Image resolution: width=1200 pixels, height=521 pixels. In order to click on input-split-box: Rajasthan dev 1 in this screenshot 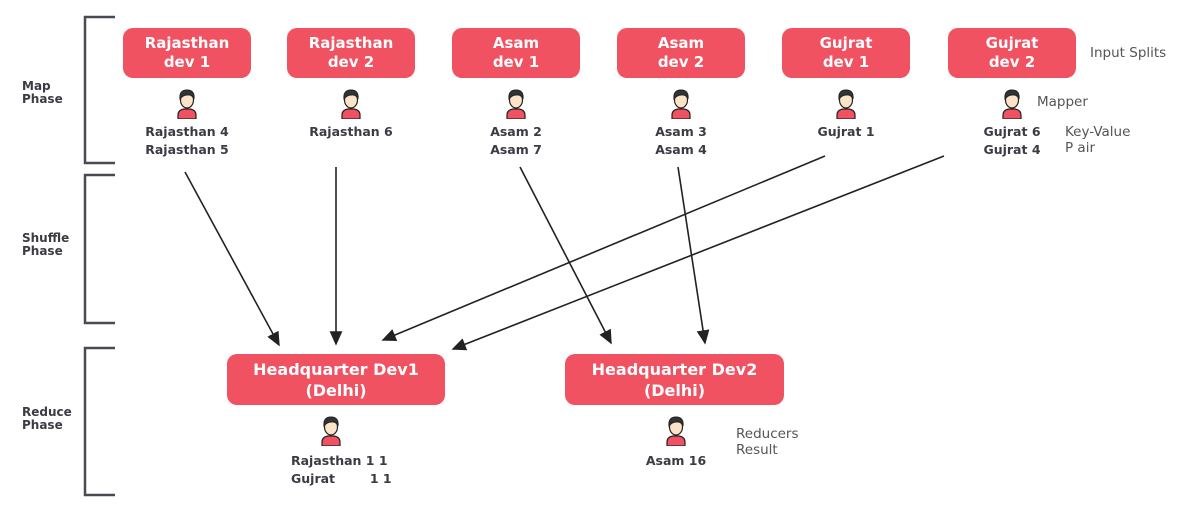, I will do `click(187, 53)`.